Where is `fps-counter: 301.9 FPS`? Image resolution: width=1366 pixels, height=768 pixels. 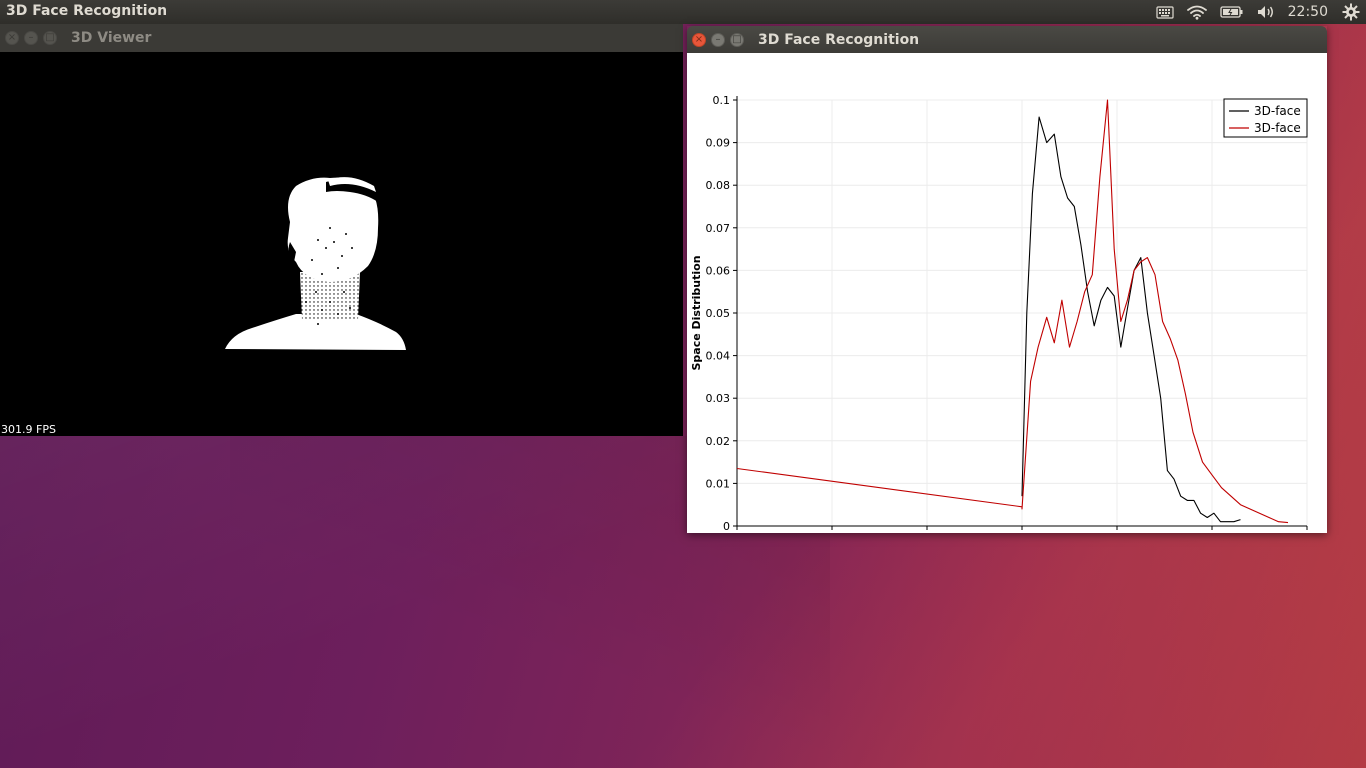 fps-counter: 301.9 FPS is located at coordinates (28, 429).